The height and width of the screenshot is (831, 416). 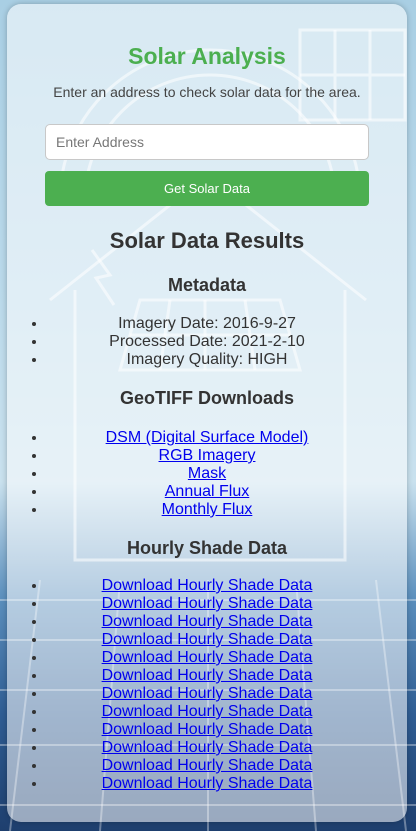 I want to click on list-item: Annual Flux, so click(x=227, y=492).